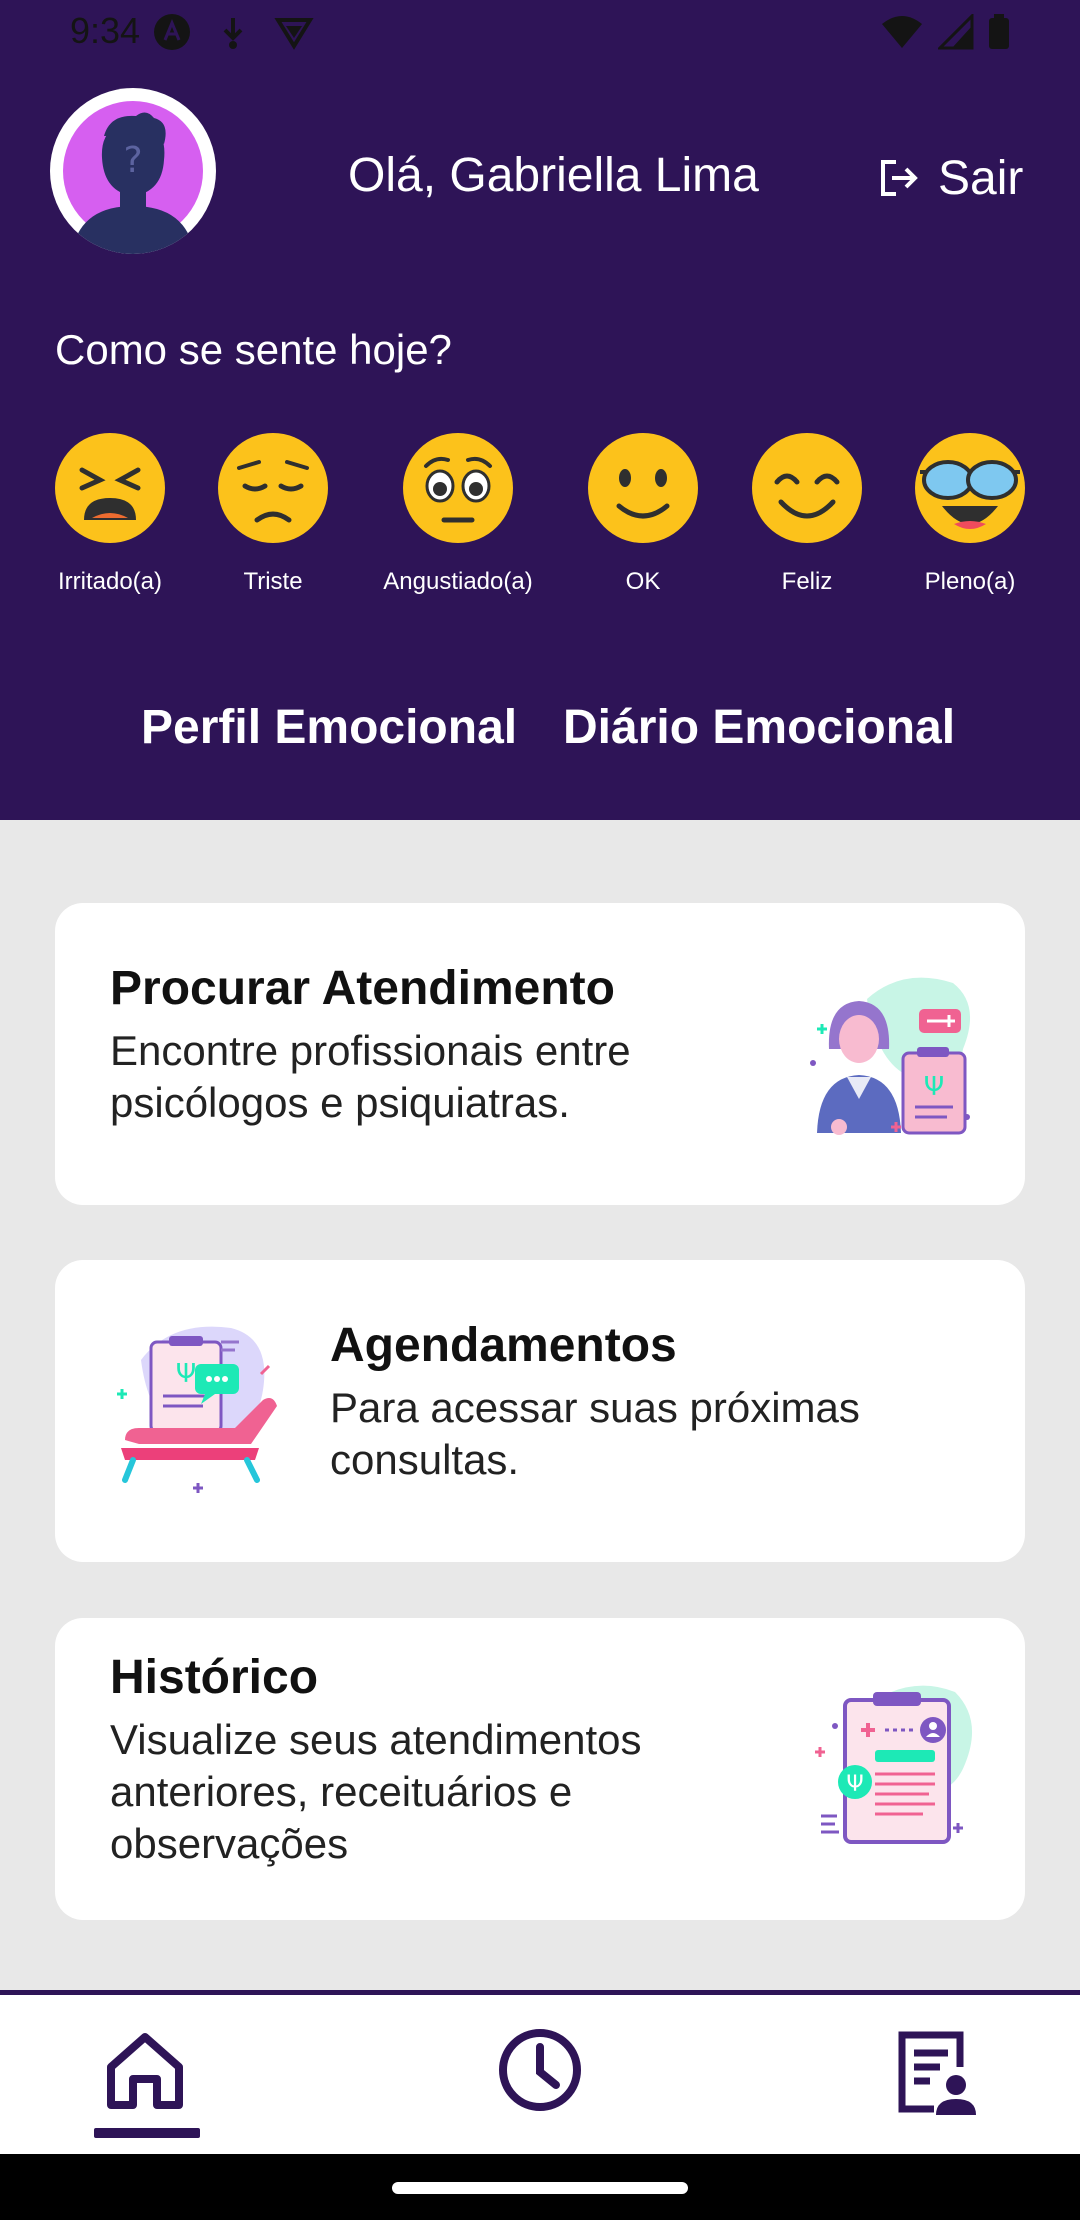 The image size is (1080, 2220). I want to click on anxious-face-icon, so click(458, 488).